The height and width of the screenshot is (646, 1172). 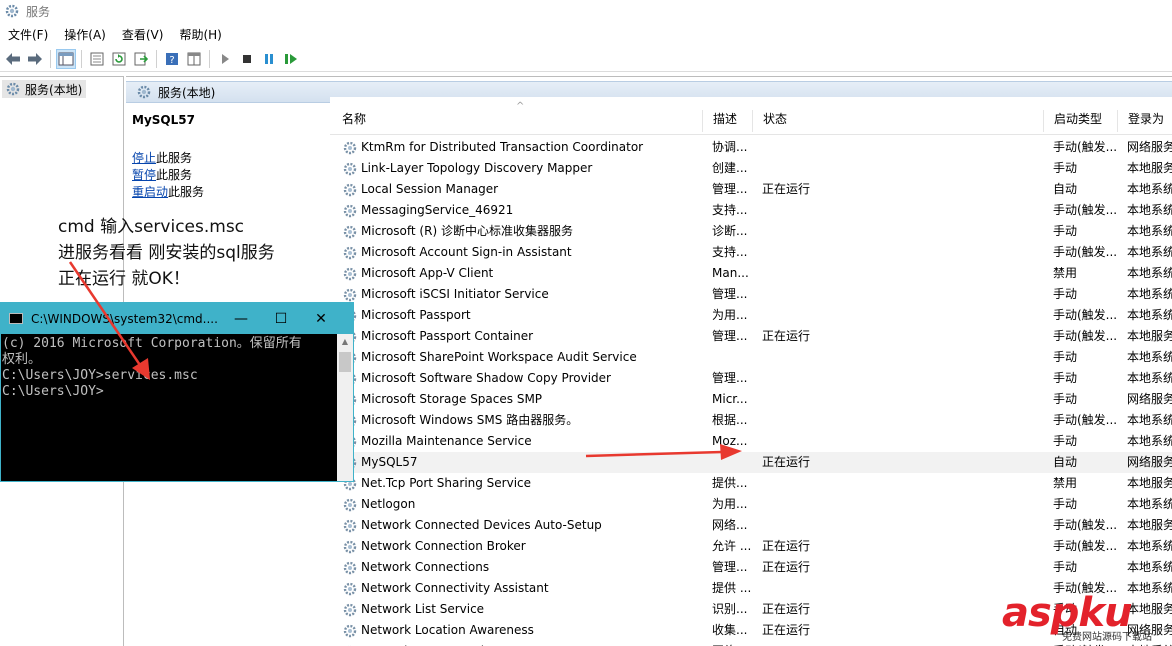 I want to click on service-name-cell: Microsoft Storage Spaces SMP, so click(x=522, y=399).